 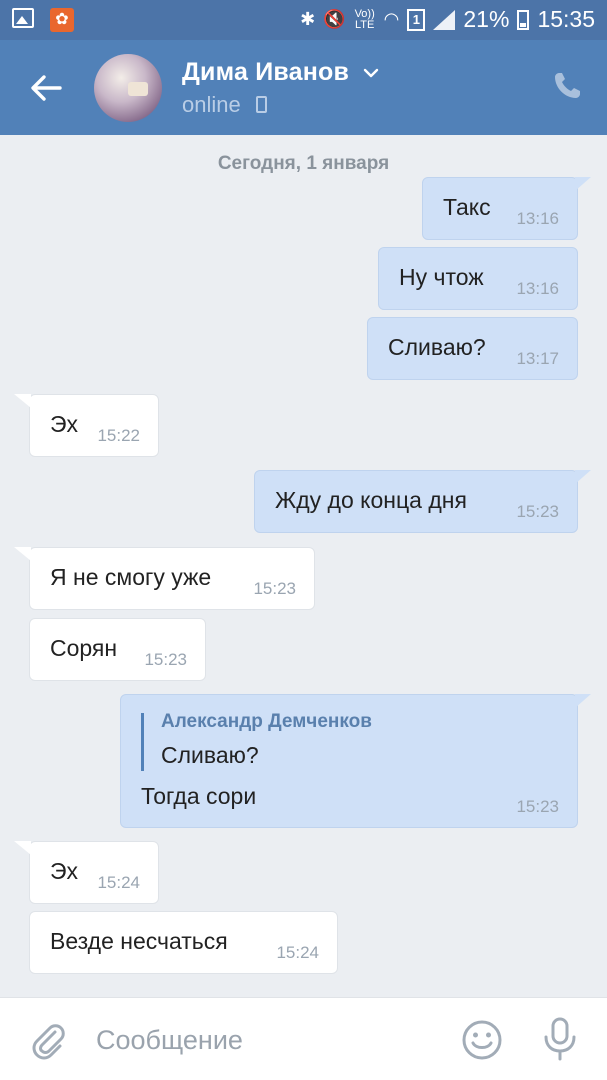 What do you see at coordinates (84, 648) in the screenshot?
I see `message-text: Сорян` at bounding box center [84, 648].